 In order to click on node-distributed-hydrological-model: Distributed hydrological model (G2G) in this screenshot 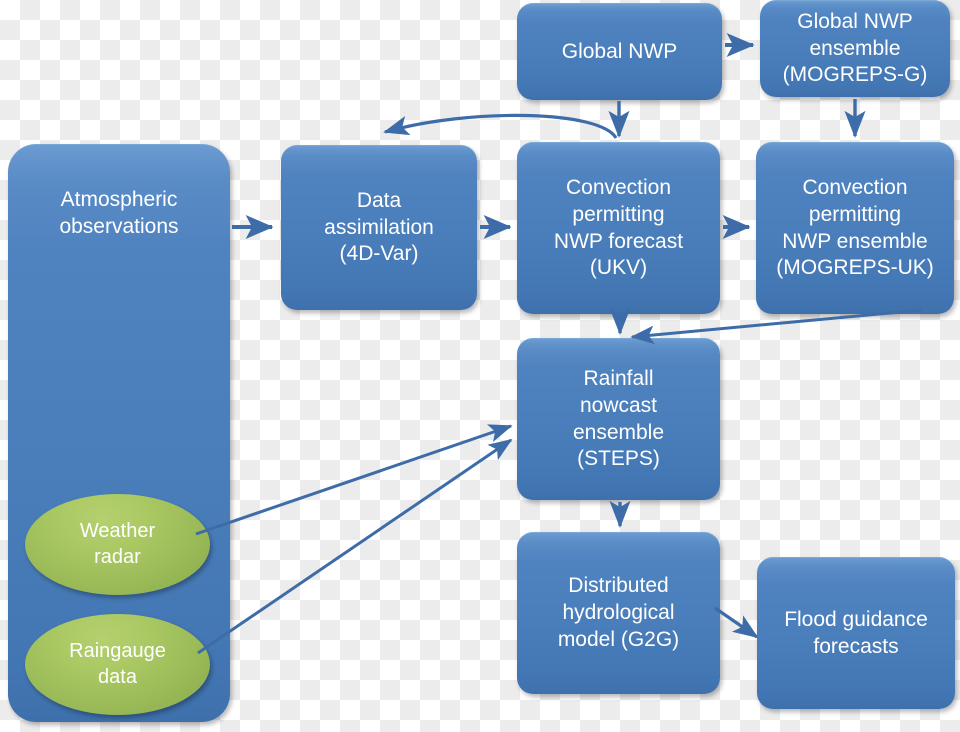, I will do `click(618, 613)`.